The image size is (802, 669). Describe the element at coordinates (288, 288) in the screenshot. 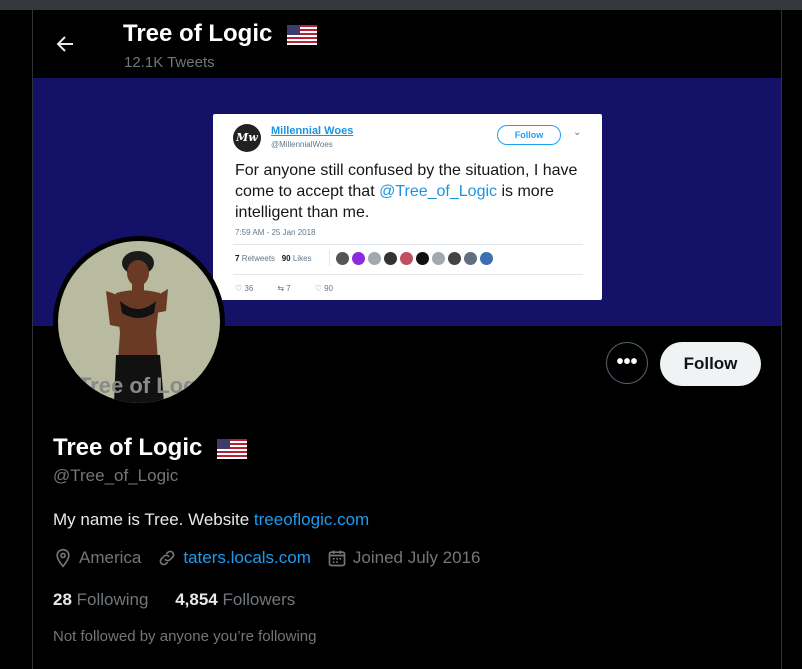

I see `retweet-action-count: 7` at that location.